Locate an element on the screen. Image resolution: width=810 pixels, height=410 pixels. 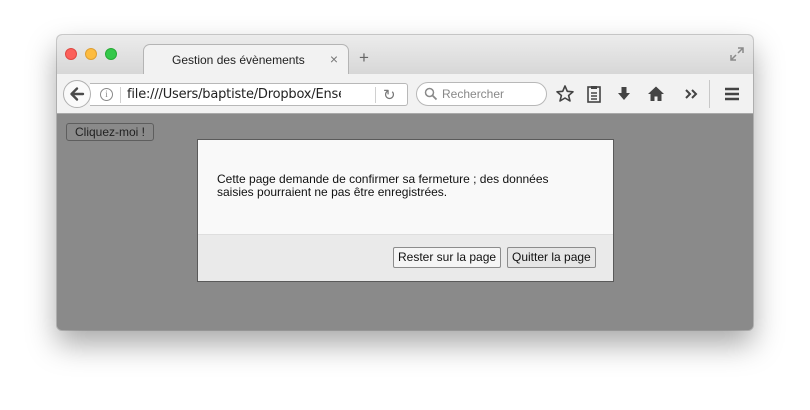
stay-on-page-button: Rester sur la page is located at coordinates (447, 257).